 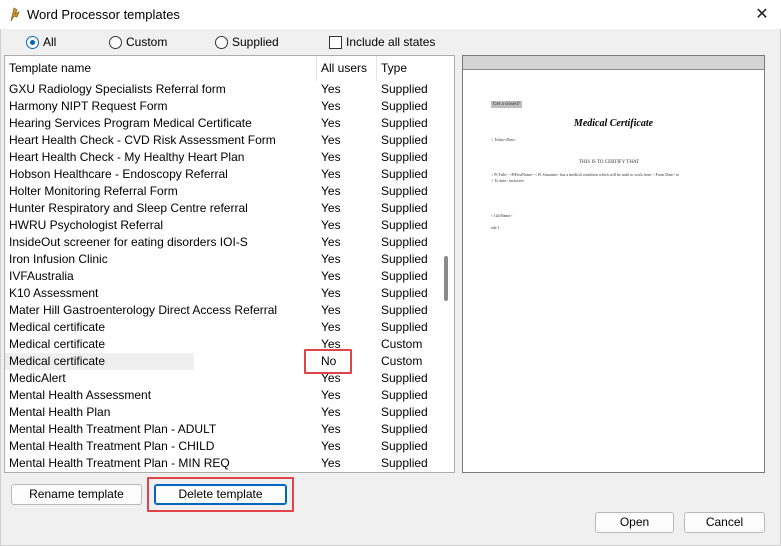 What do you see at coordinates (221, 327) in the screenshot?
I see `table-row: Medical certificate Yes Supplied` at bounding box center [221, 327].